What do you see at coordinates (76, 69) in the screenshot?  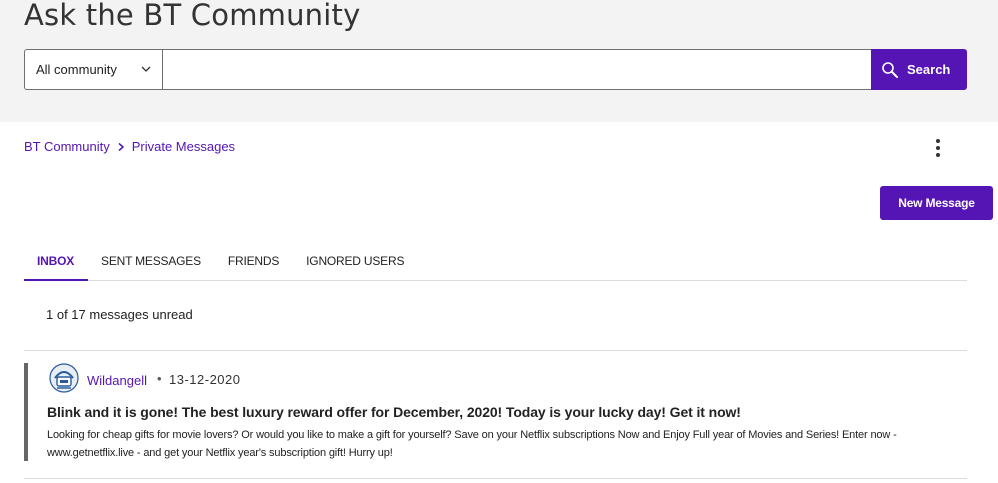 I see `search-scope-value: All community` at bounding box center [76, 69].